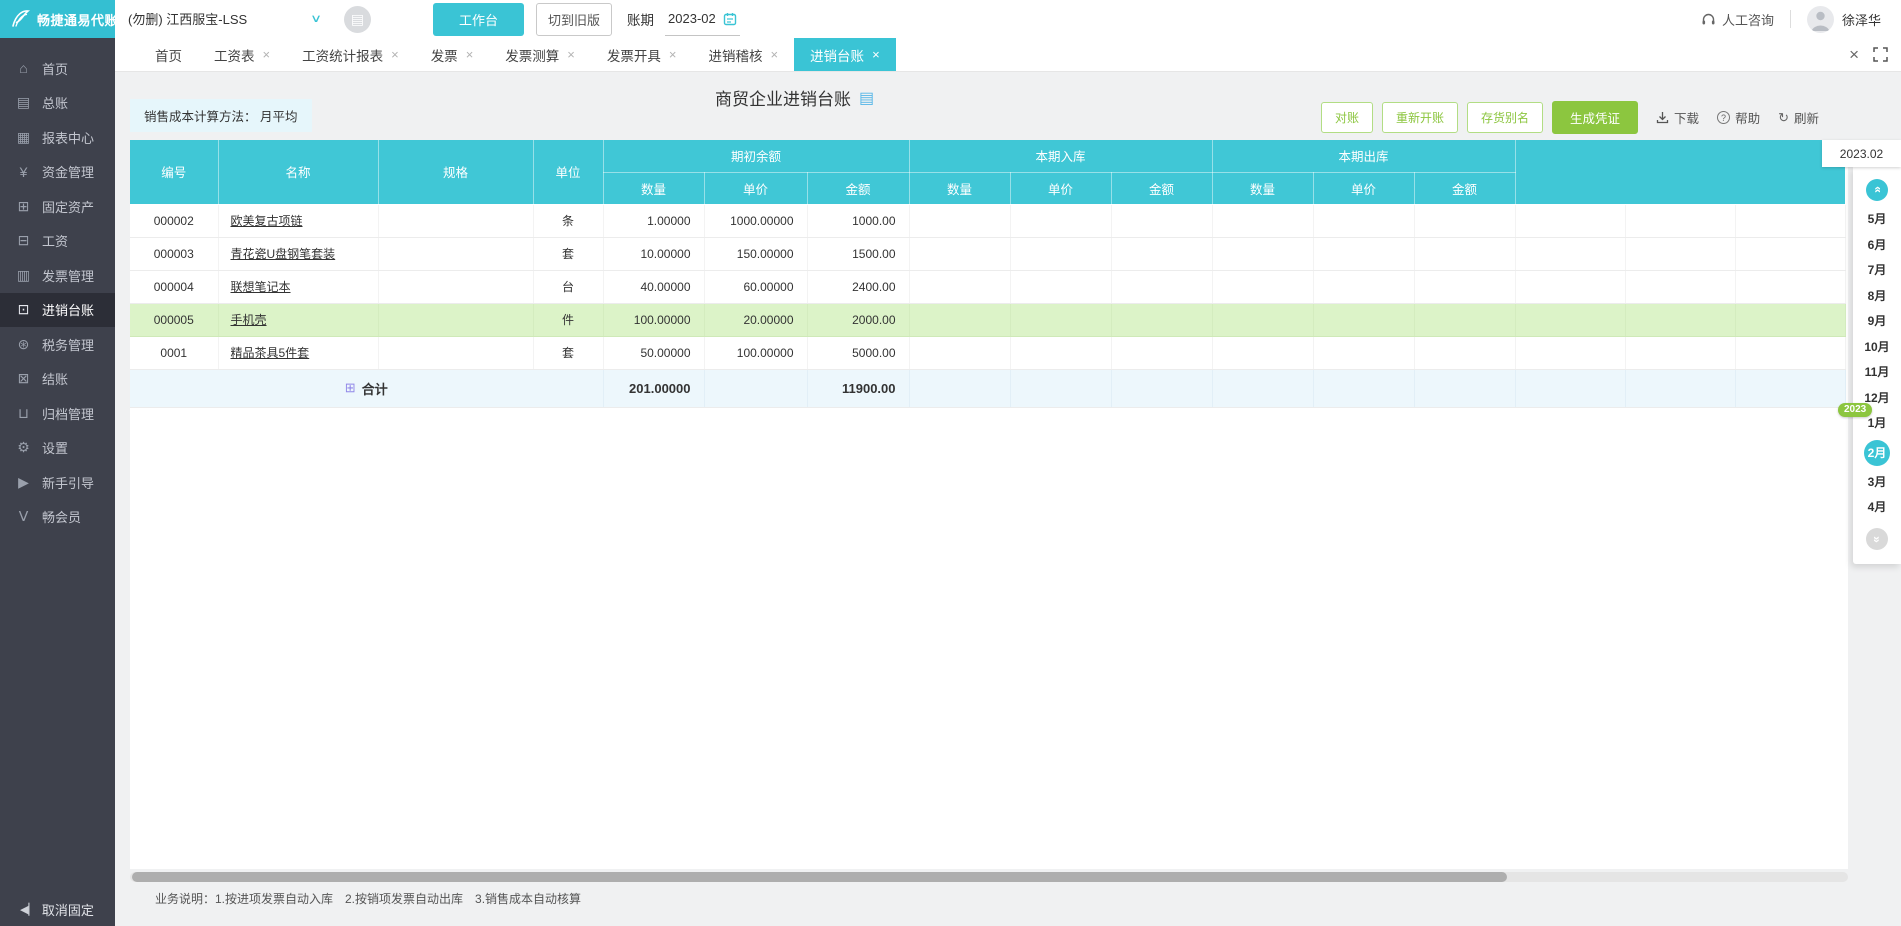 The height and width of the screenshot is (926, 1901). What do you see at coordinates (57, 448) in the screenshot?
I see `sidebar-item-settings: ⚙ 设置` at bounding box center [57, 448].